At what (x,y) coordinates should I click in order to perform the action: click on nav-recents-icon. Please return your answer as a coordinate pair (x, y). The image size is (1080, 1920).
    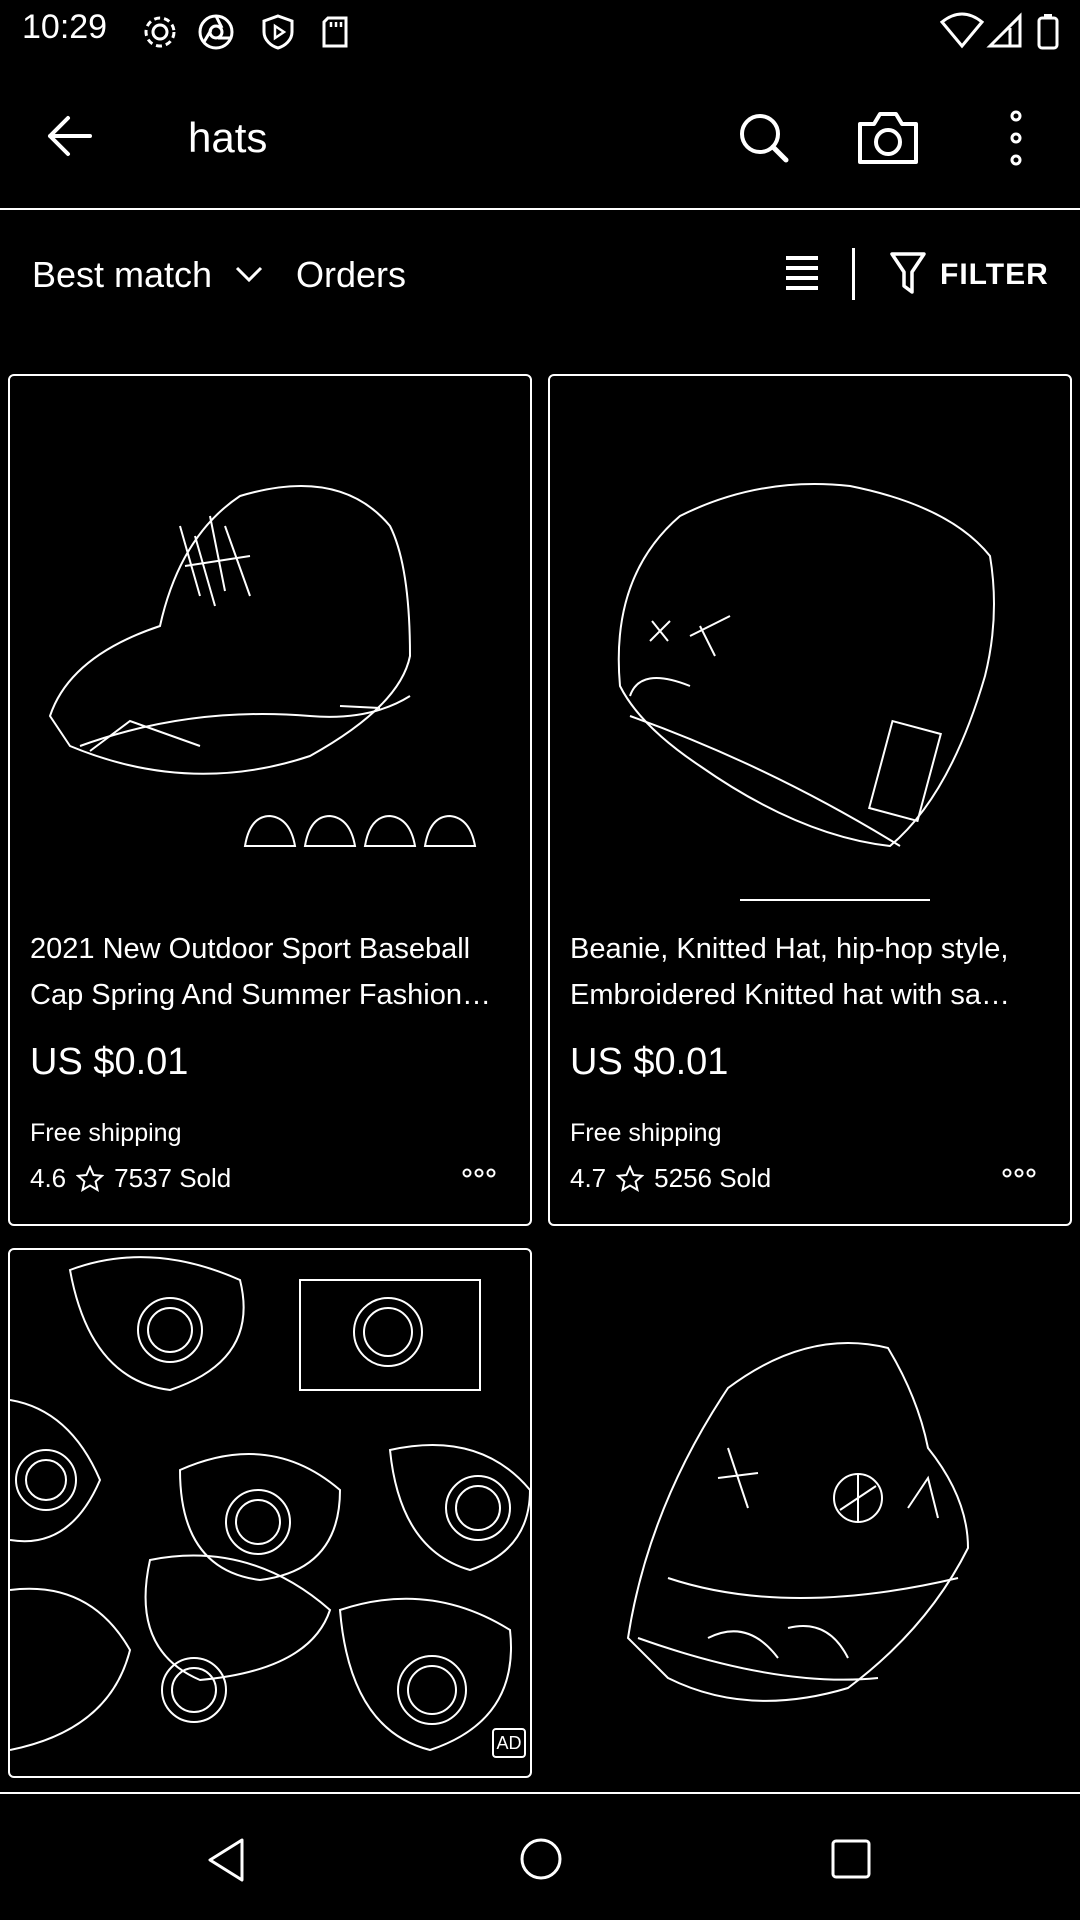
    Looking at the image, I should click on (851, 1859).